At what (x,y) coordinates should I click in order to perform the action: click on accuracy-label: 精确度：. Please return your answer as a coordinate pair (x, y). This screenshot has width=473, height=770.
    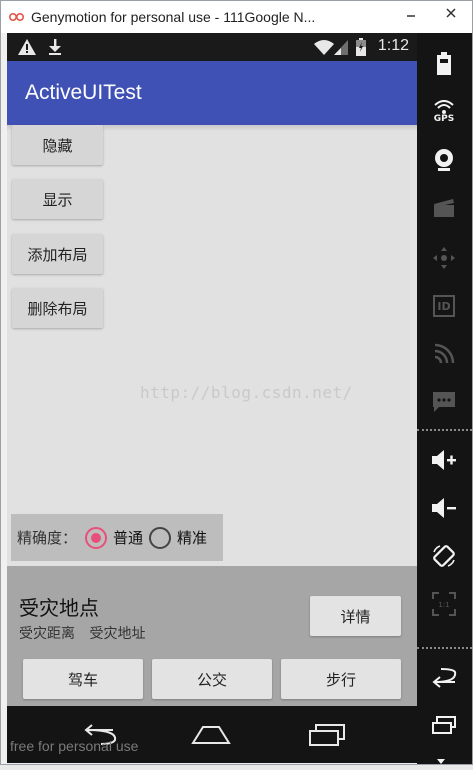
    Looking at the image, I should click on (47, 538).